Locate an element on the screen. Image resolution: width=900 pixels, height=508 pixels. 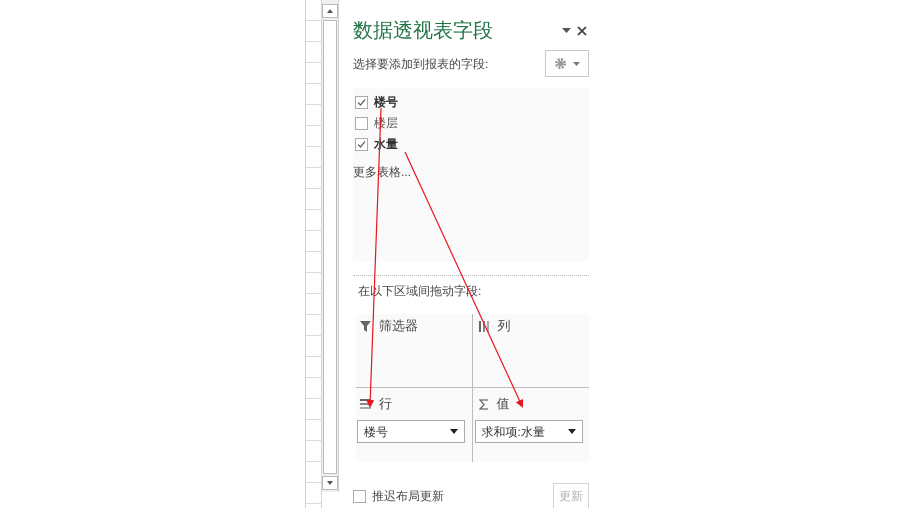
defer-update-label: 推迟布局更新 is located at coordinates (408, 496).